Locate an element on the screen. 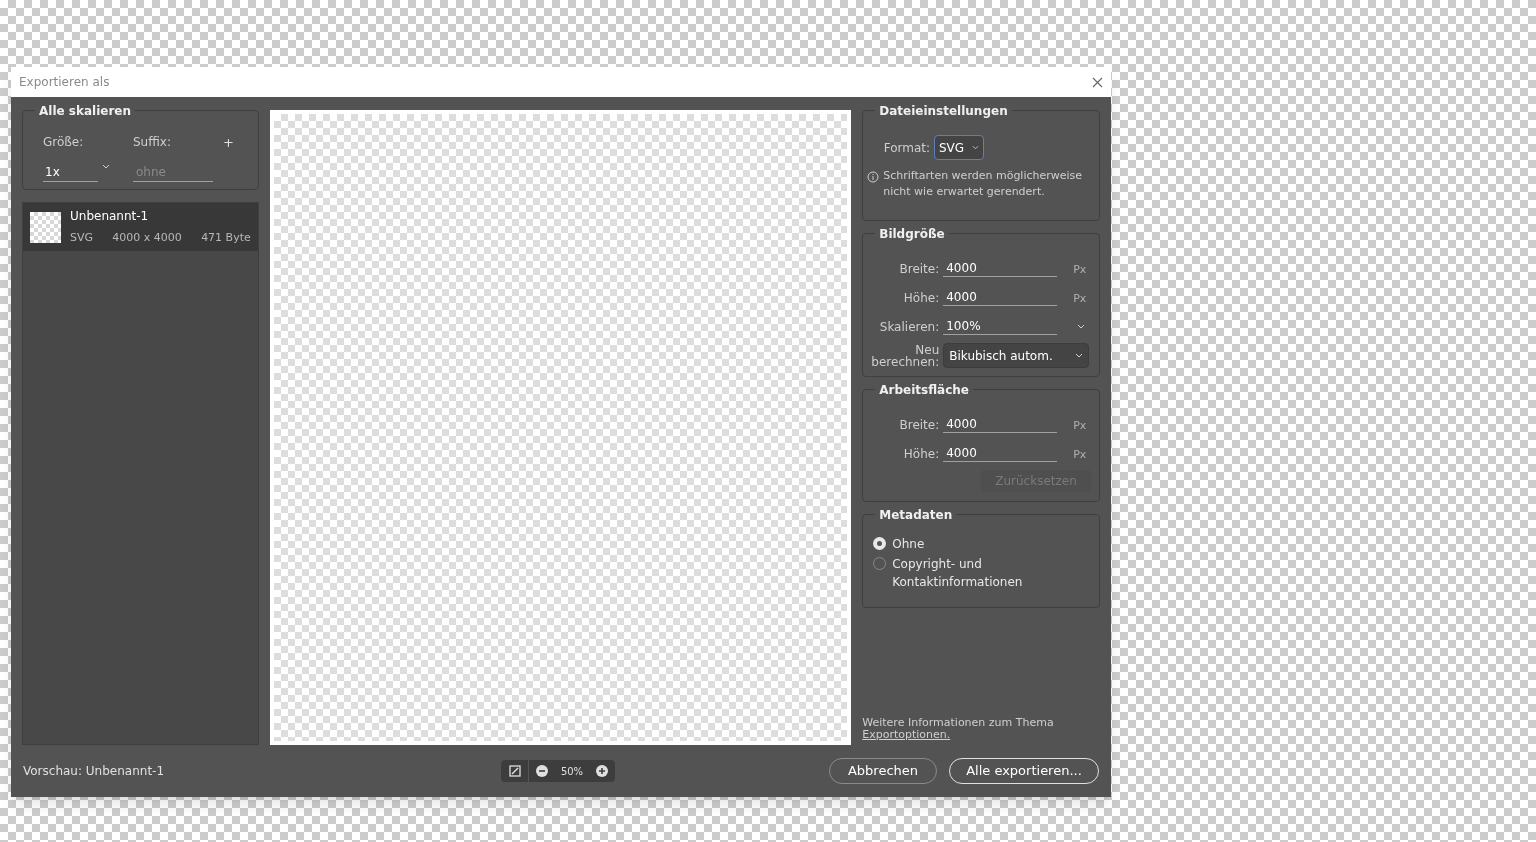  info-icon is located at coordinates (873, 177).